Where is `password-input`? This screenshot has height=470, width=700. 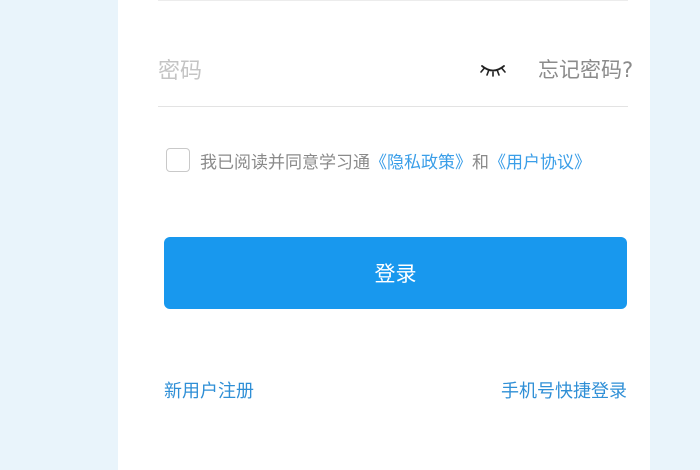
password-input is located at coordinates (308, 71).